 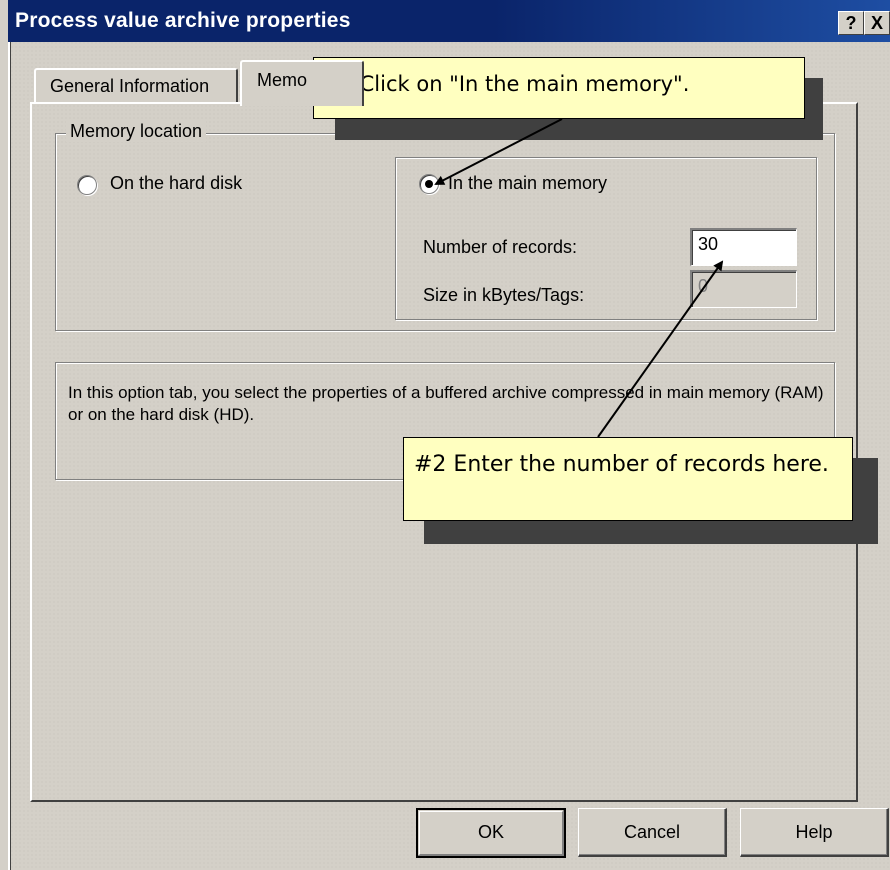 I want to click on tab-memory: Memo, so click(x=302, y=83).